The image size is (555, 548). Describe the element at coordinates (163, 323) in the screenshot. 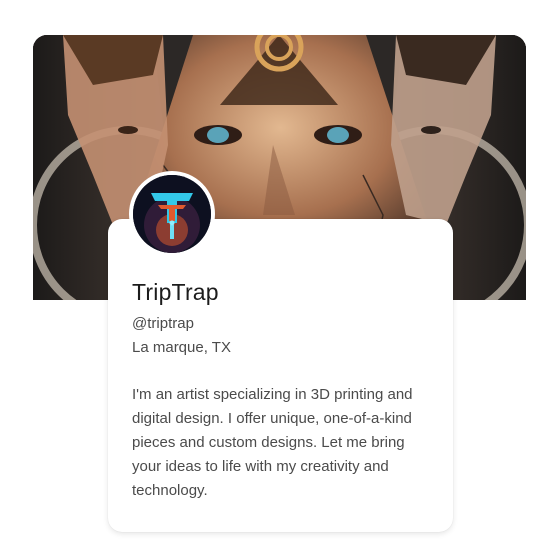

I see `profile-handle: @triptrap` at that location.